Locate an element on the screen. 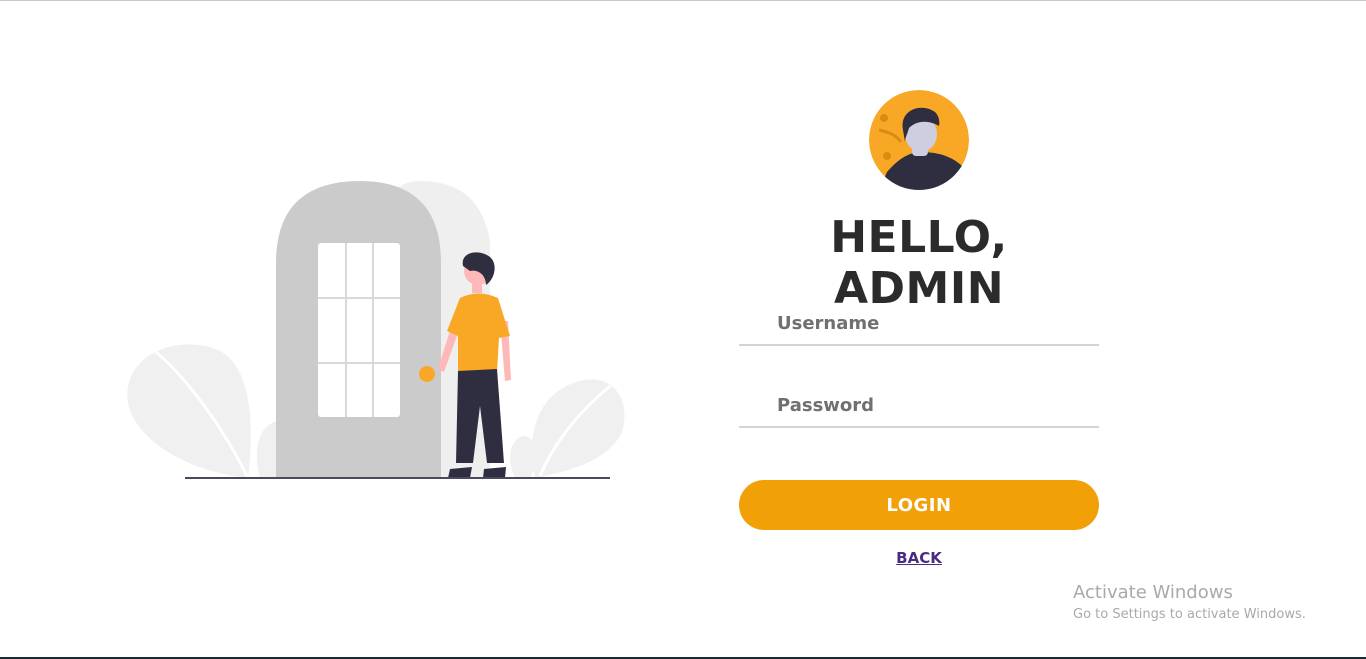 Image resolution: width=1366 pixels, height=659 pixels. login-button: LOGIN is located at coordinates (919, 505).